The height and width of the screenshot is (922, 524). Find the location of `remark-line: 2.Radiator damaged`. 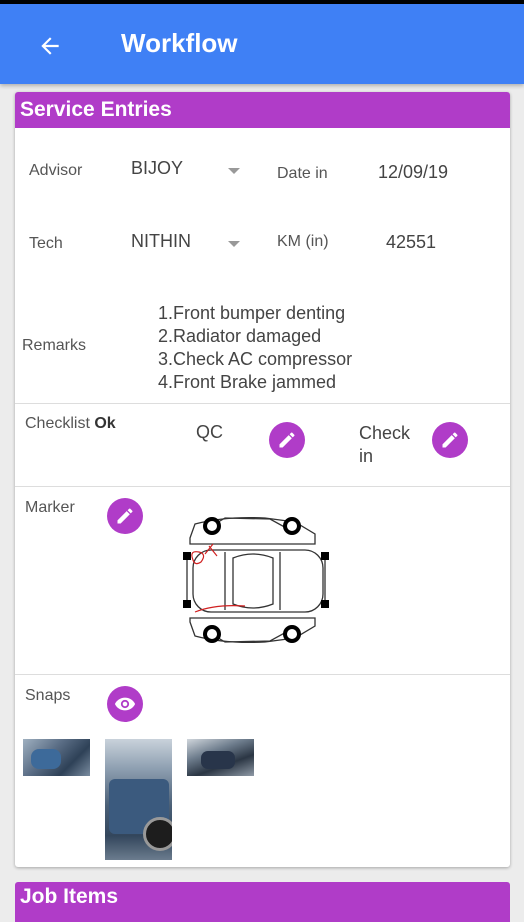

remark-line: 2.Radiator damaged is located at coordinates (240, 336).